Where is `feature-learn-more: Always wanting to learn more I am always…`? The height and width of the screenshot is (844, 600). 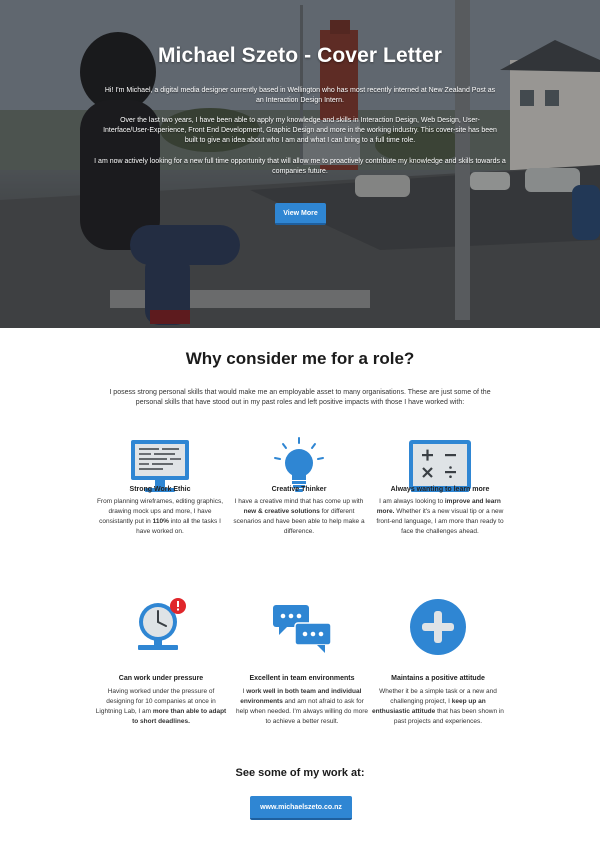 feature-learn-more: Always wanting to learn more I am always… is located at coordinates (440, 510).